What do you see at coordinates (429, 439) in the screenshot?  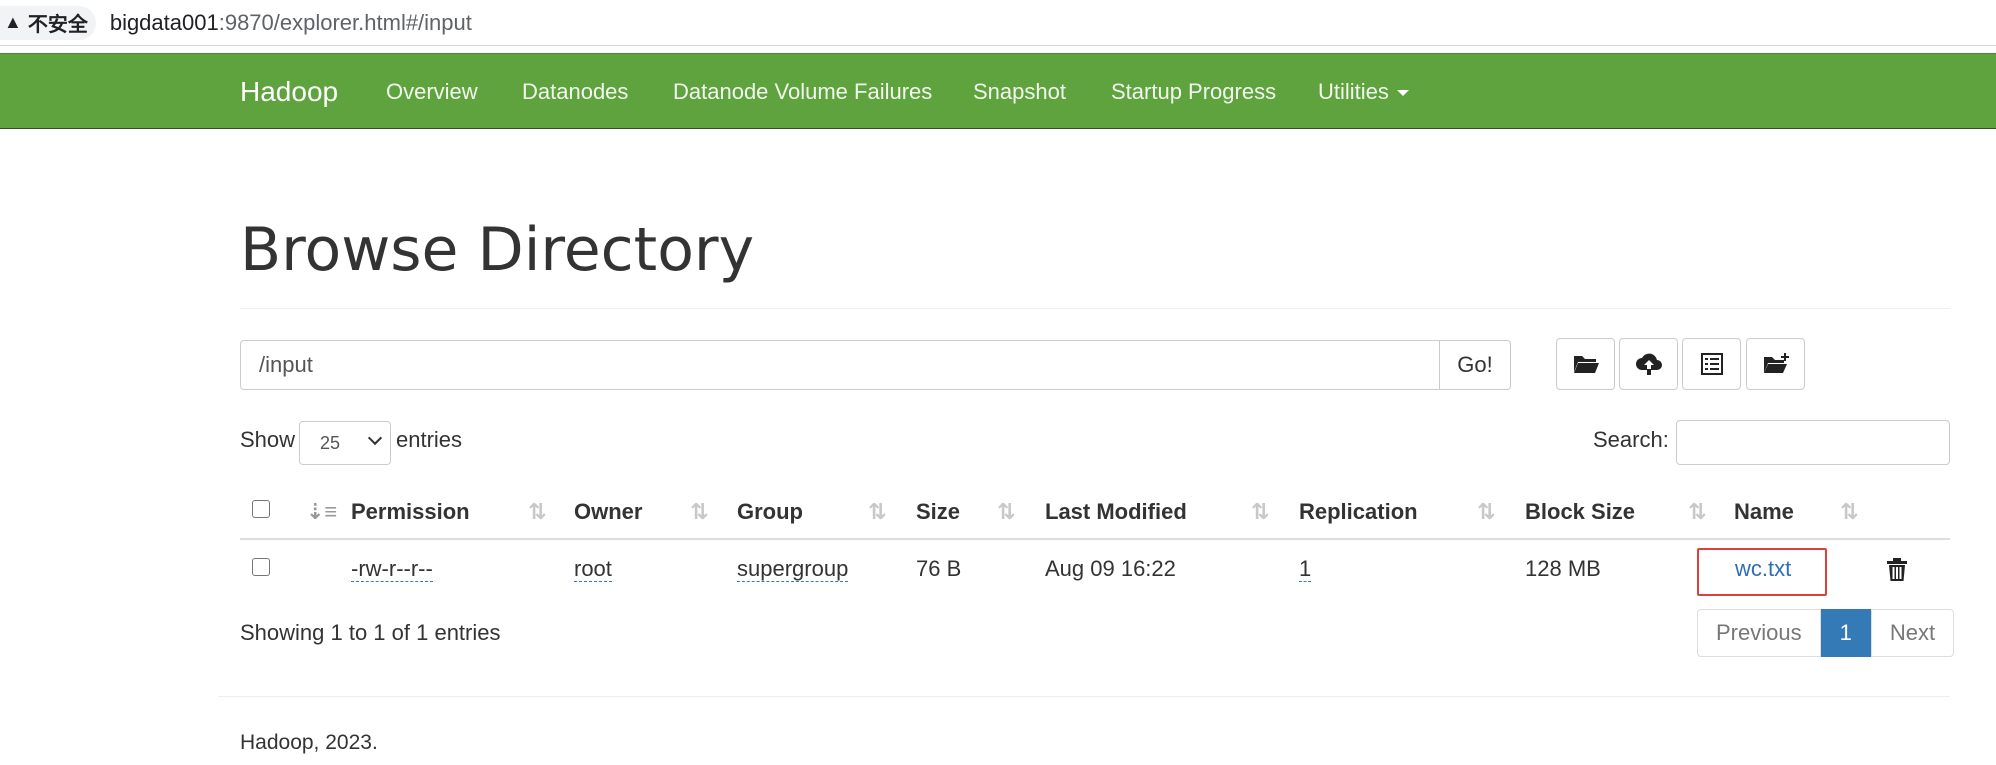 I see `entries-label: entries` at bounding box center [429, 439].